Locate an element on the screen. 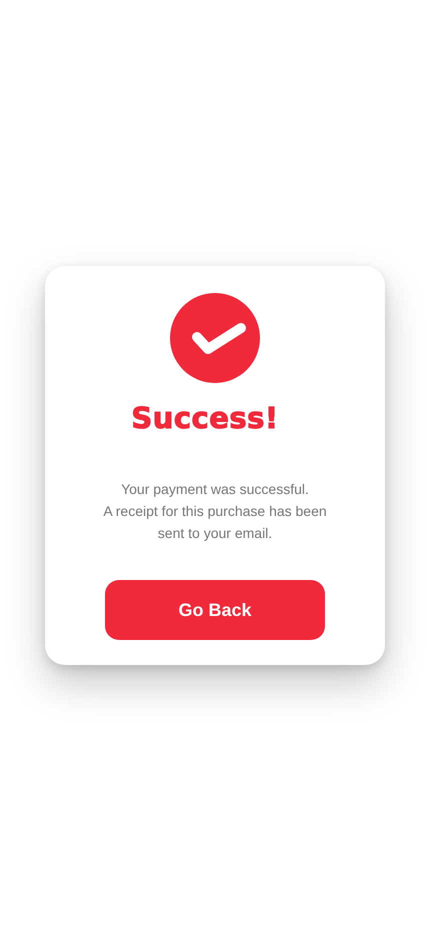  go-back-button: Go Back is located at coordinates (215, 610).